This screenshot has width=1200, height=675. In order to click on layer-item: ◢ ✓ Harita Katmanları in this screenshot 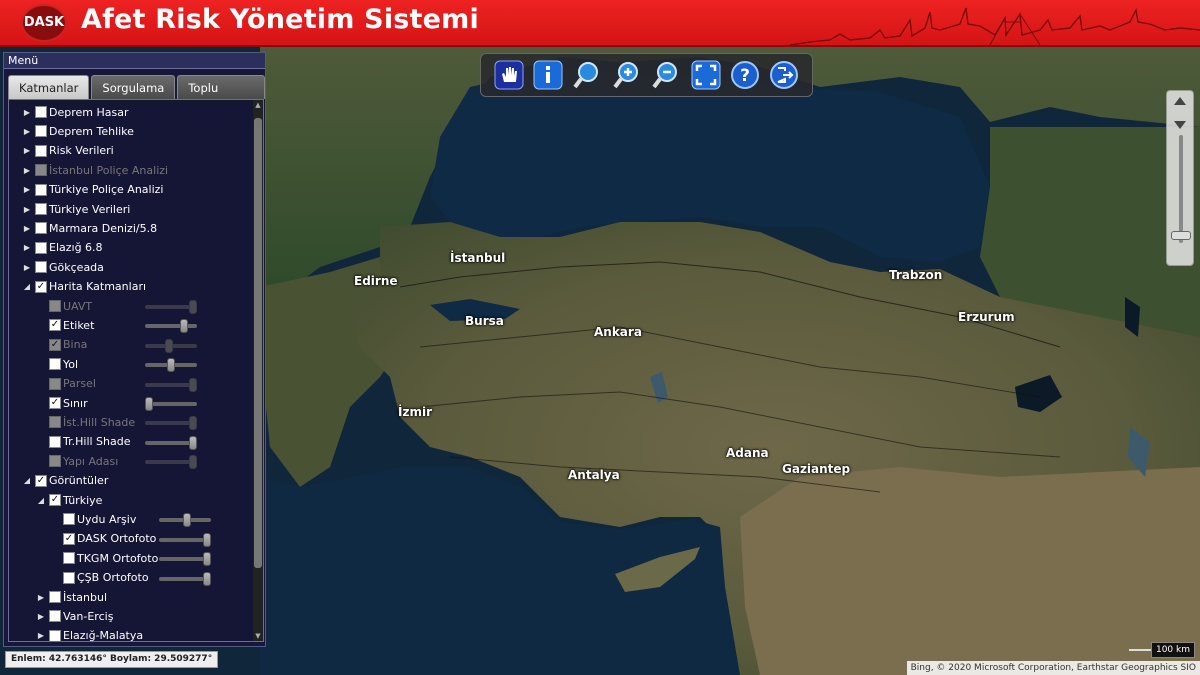, I will do `click(83, 287)`.